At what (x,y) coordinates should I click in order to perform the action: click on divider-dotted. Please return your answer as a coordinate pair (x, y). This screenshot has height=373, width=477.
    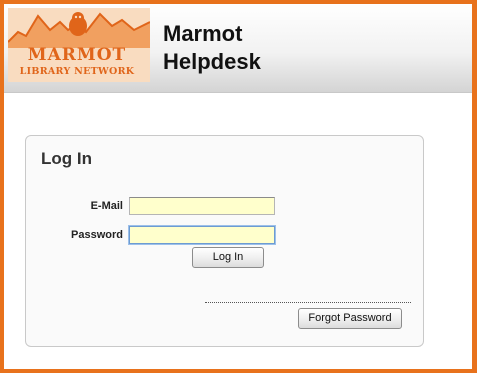
    Looking at the image, I should click on (308, 302).